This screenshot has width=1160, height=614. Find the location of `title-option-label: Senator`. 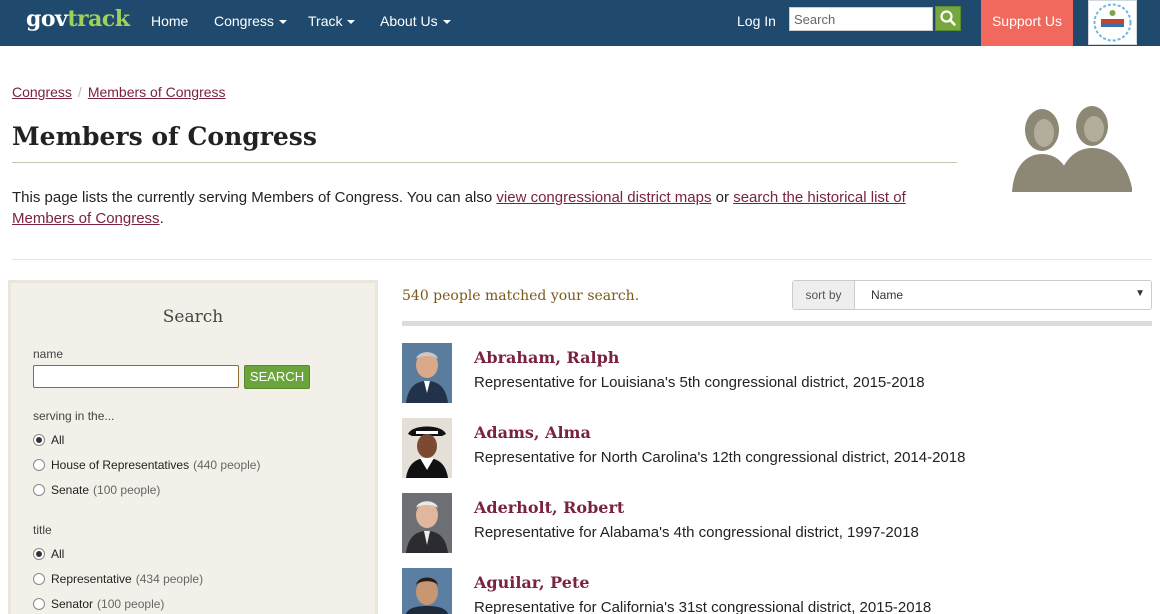

title-option-label: Senator is located at coordinates (72, 604).